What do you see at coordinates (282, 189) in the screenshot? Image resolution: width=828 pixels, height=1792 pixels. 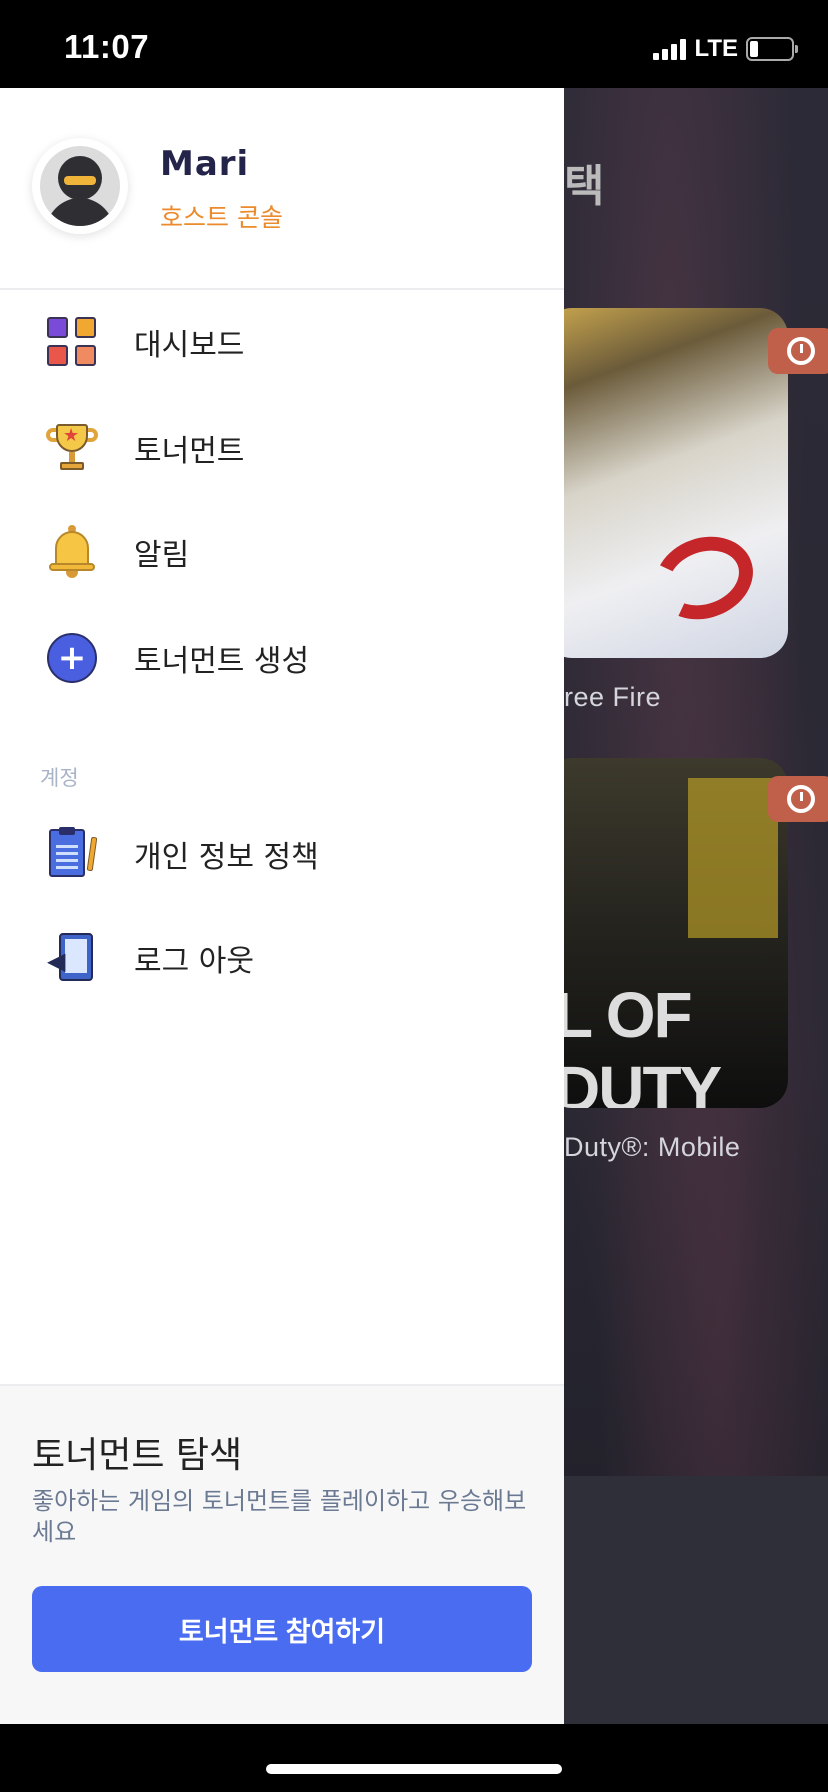 I see `profile-header: Mari 호스트 콘솔` at bounding box center [282, 189].